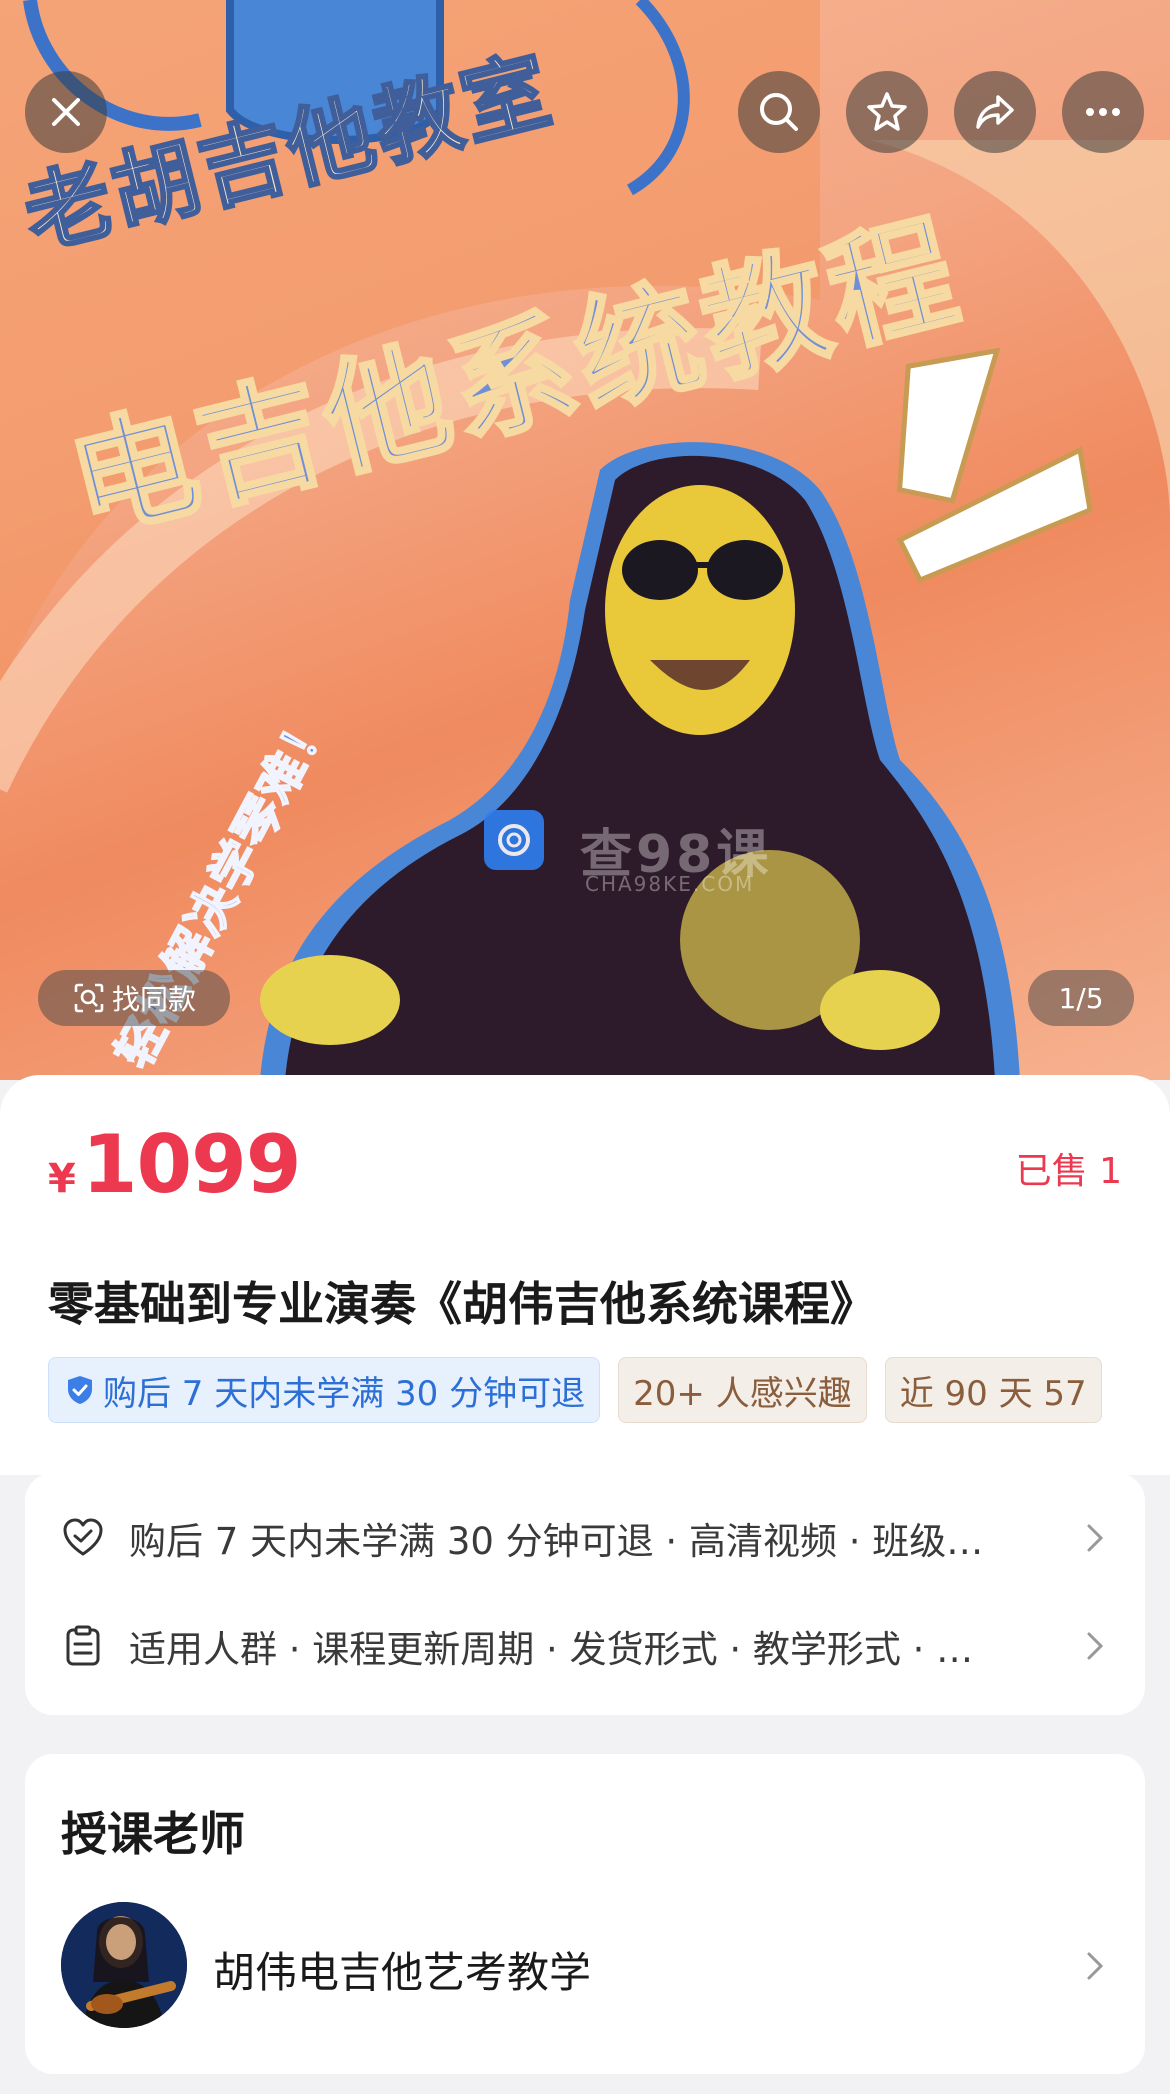  What do you see at coordinates (993, 1393) in the screenshot?
I see `tag-recent-sales-label: 近 90 天 57` at bounding box center [993, 1393].